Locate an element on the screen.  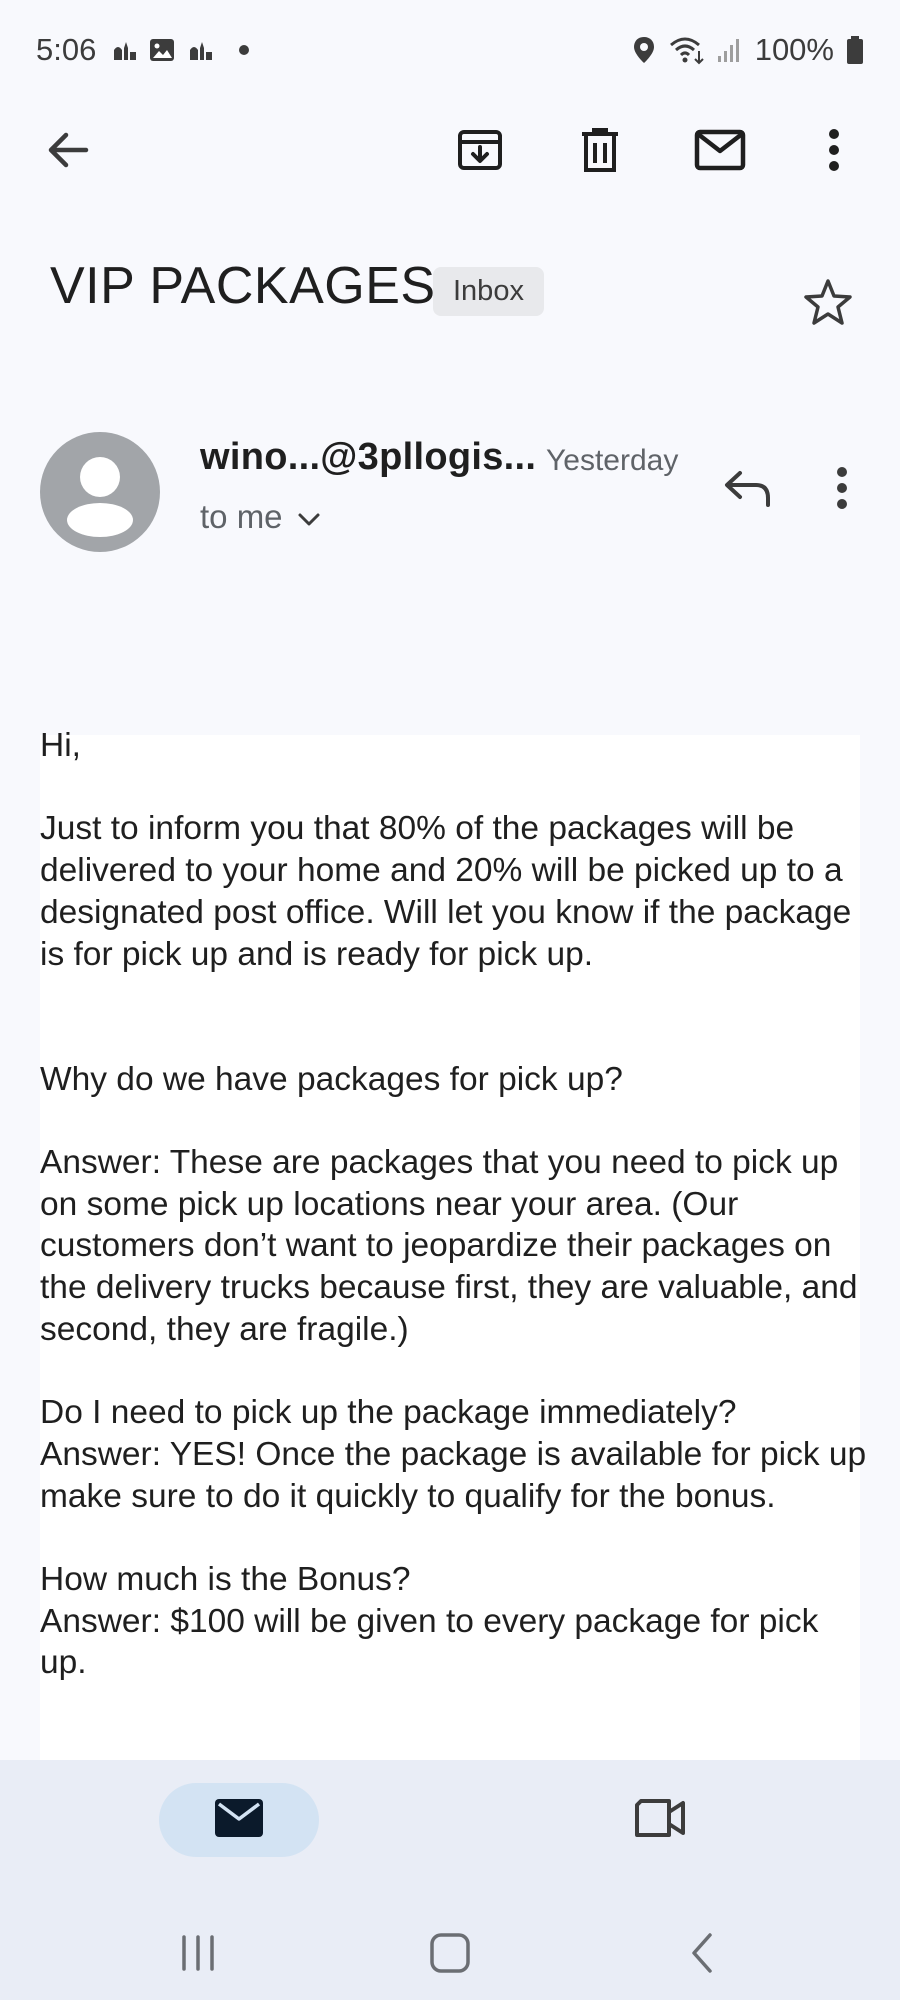
delete-button is located at coordinates (600, 152).